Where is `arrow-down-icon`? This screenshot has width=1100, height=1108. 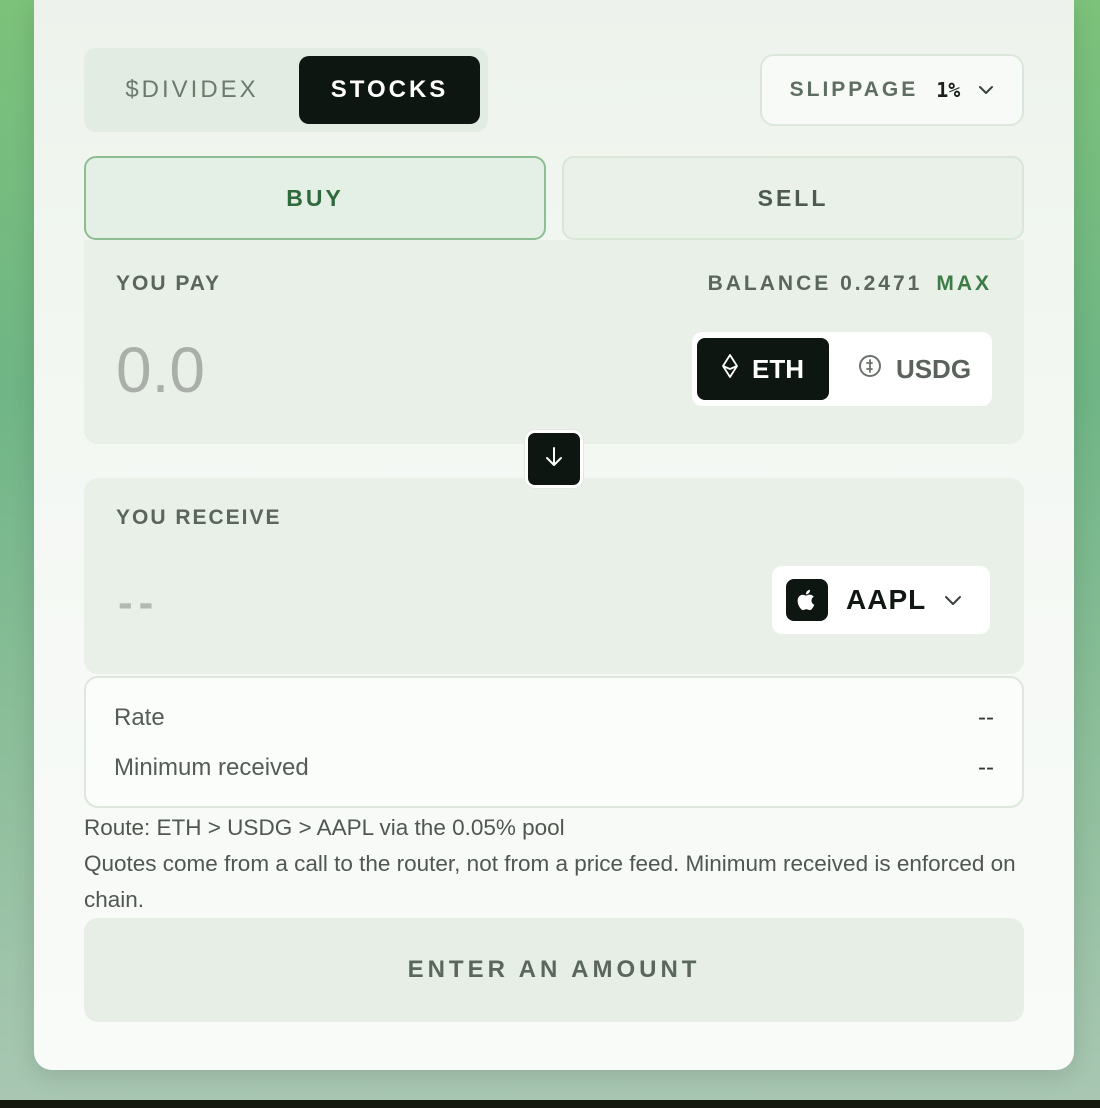 arrow-down-icon is located at coordinates (554, 459).